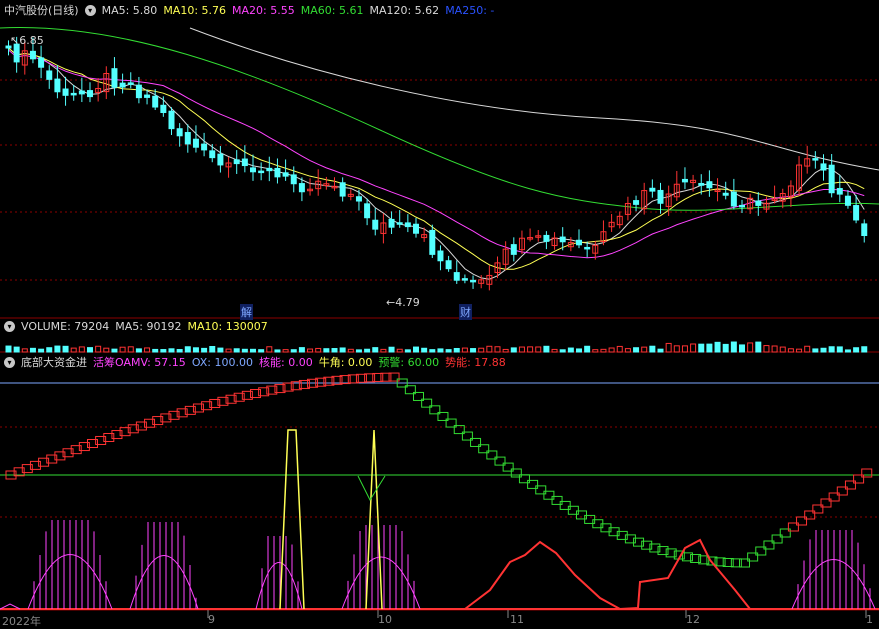  What do you see at coordinates (332, 10) in the screenshot?
I see `ma60-value: MA60: 5.61` at bounding box center [332, 10].